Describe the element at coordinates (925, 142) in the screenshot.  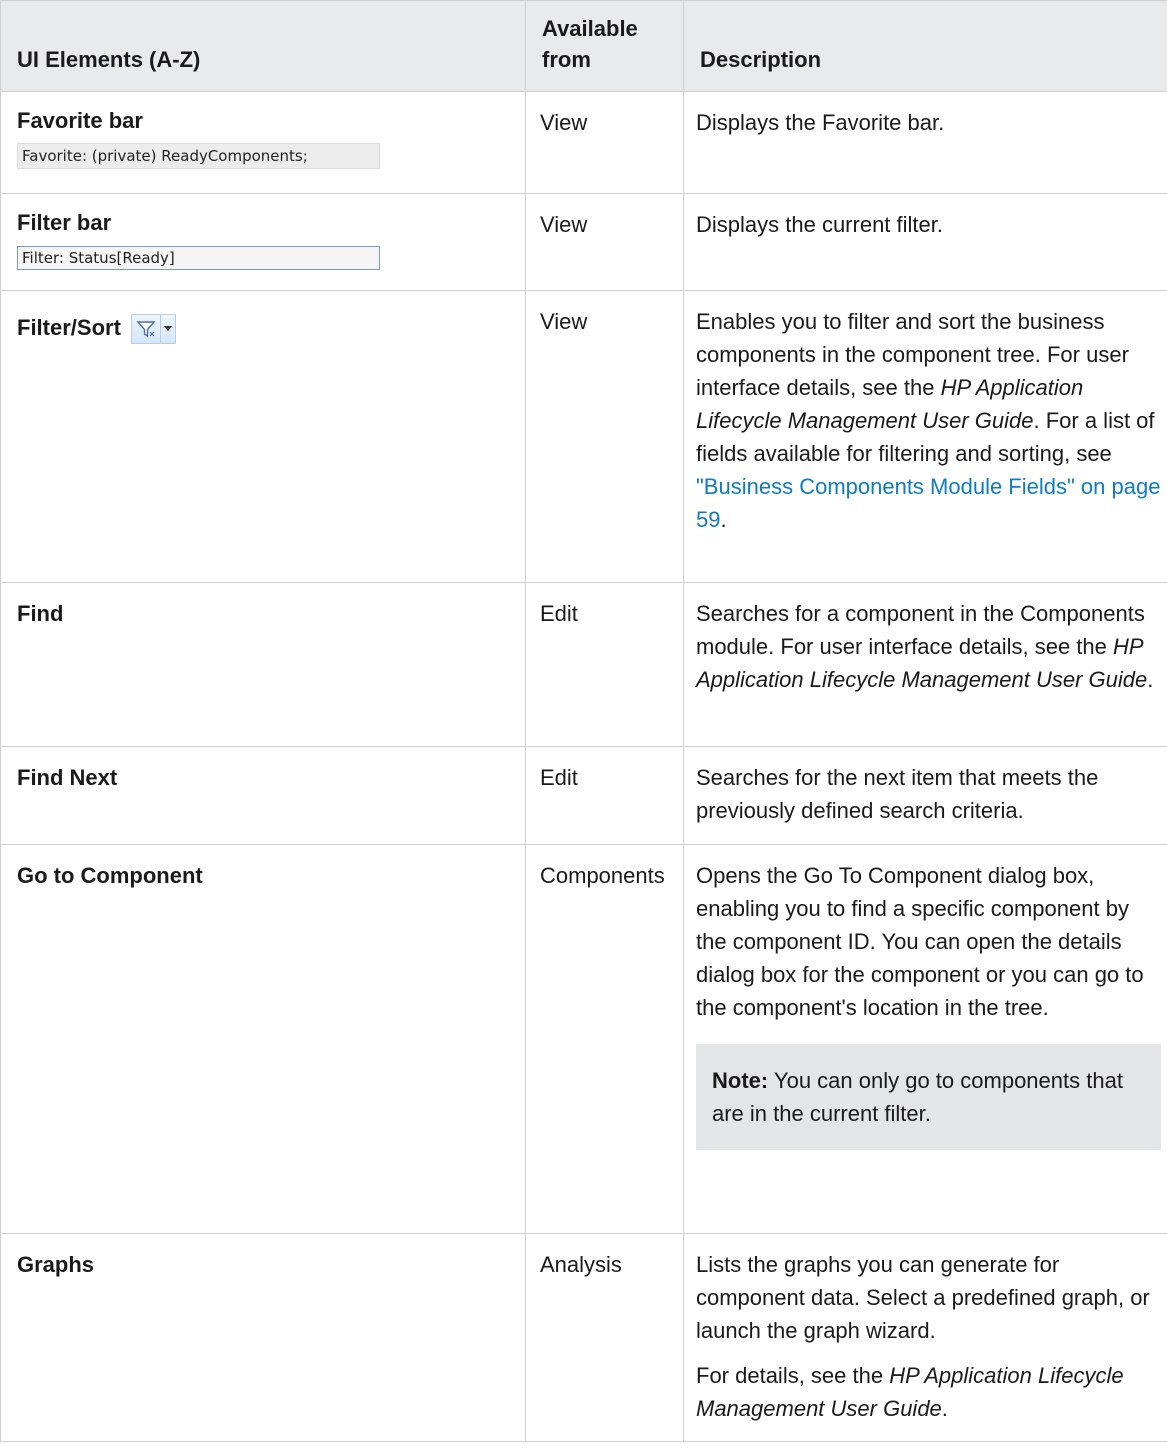
I see `description-cell: Displays the Favorite bar.` at that location.